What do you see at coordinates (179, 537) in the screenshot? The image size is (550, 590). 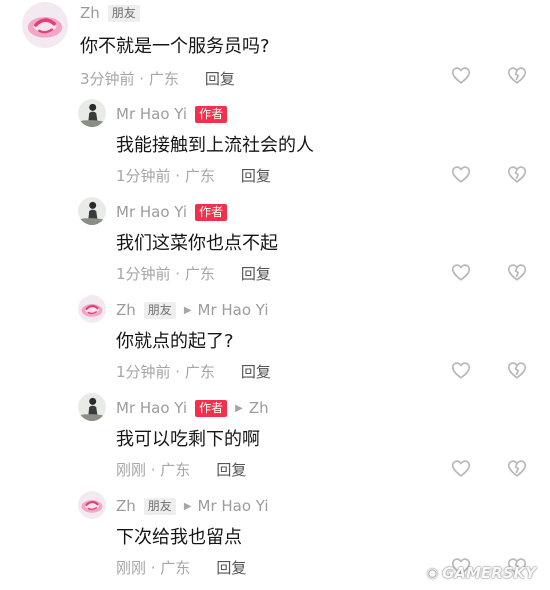 I see `comment-text: 下次给我也留点` at bounding box center [179, 537].